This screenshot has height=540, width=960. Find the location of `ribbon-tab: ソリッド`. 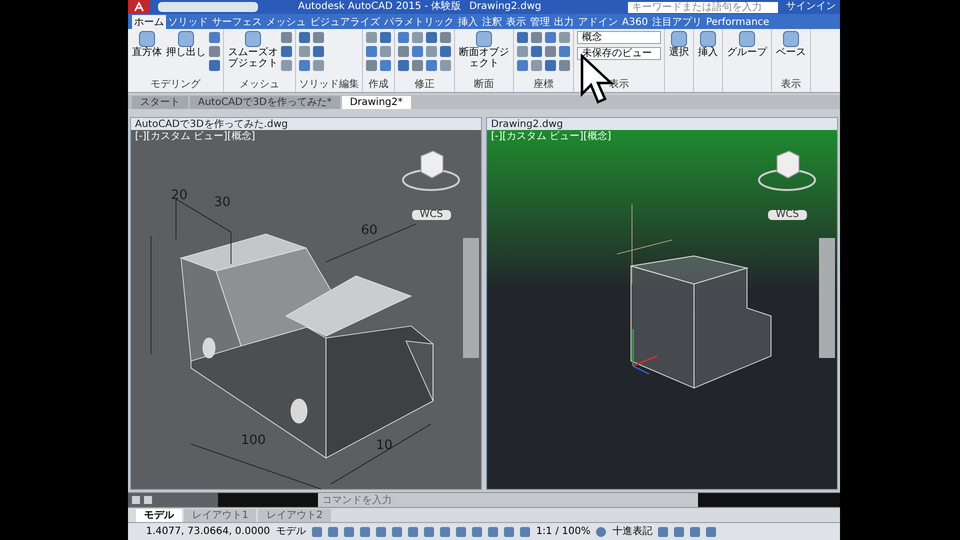

ribbon-tab: ソリッド is located at coordinates (188, 22).